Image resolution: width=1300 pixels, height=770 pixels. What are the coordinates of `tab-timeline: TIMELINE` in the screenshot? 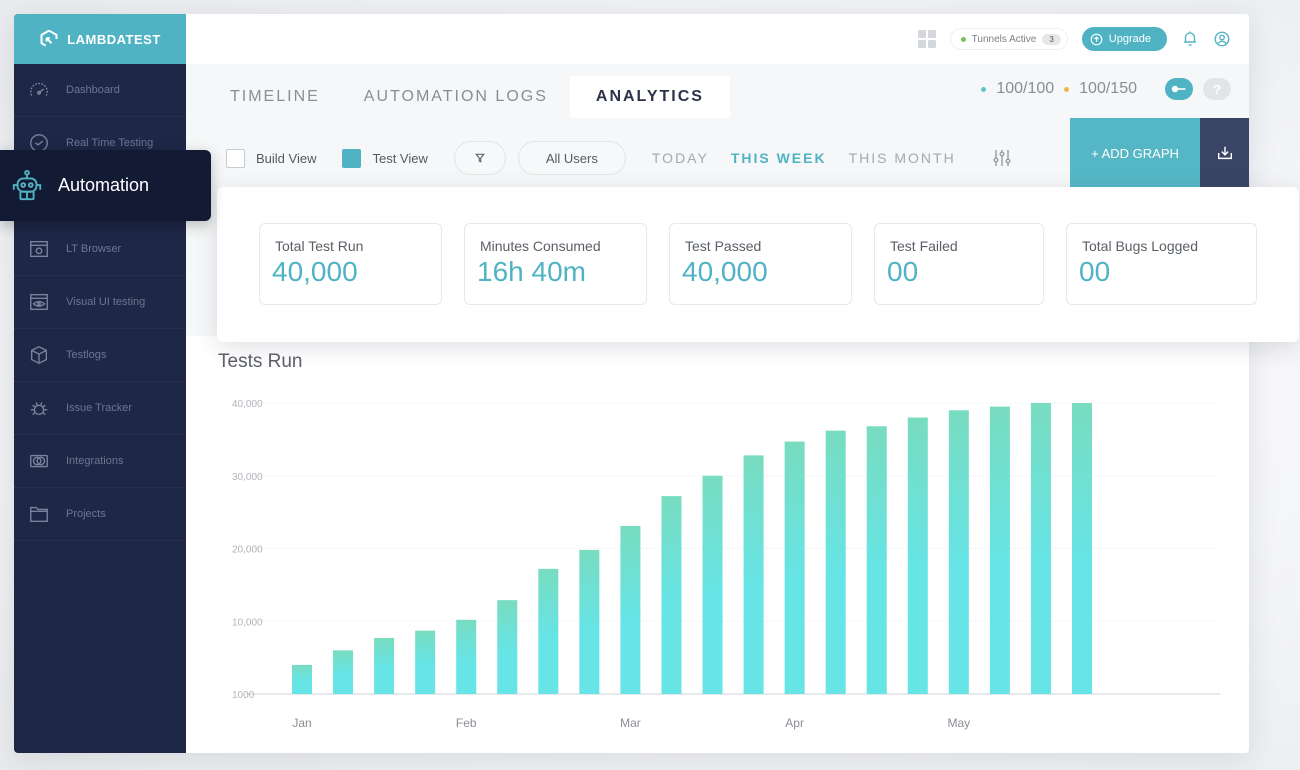 It's located at (264, 97).